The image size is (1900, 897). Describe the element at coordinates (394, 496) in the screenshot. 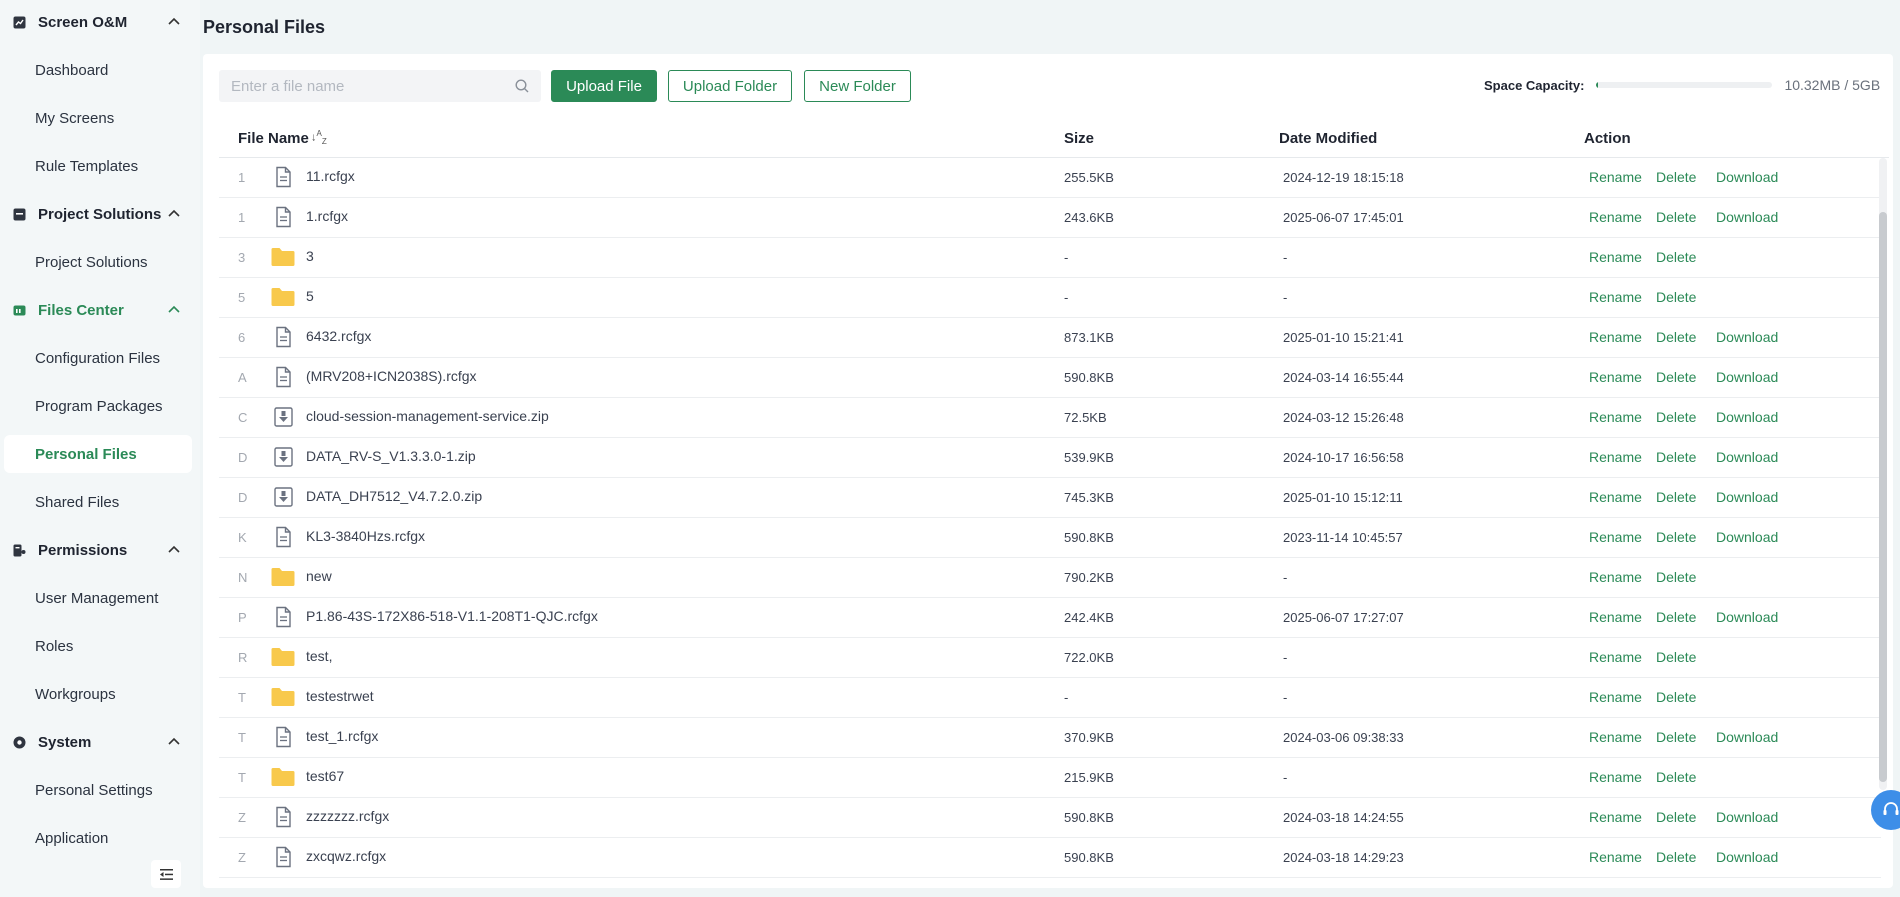

I see `file-name: DATA_DH7512_V4.7.2.0.zip` at that location.